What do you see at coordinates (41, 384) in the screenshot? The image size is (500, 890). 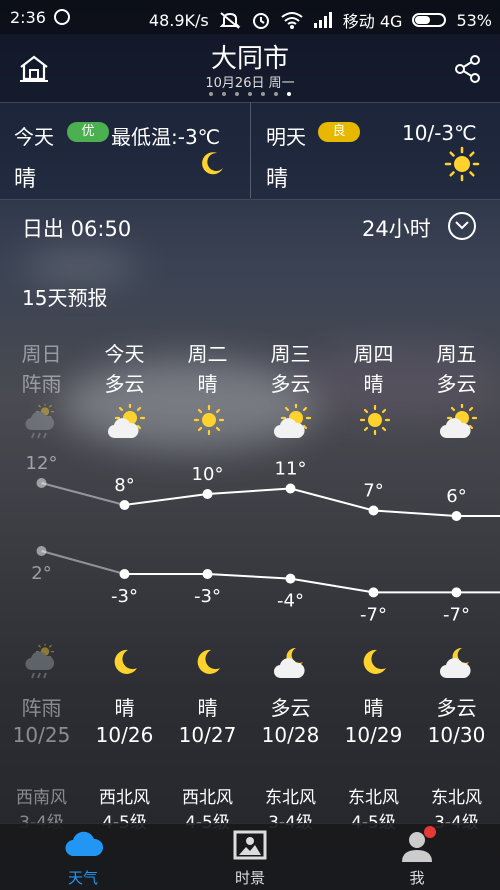 I see `day-condition: 阵雨` at bounding box center [41, 384].